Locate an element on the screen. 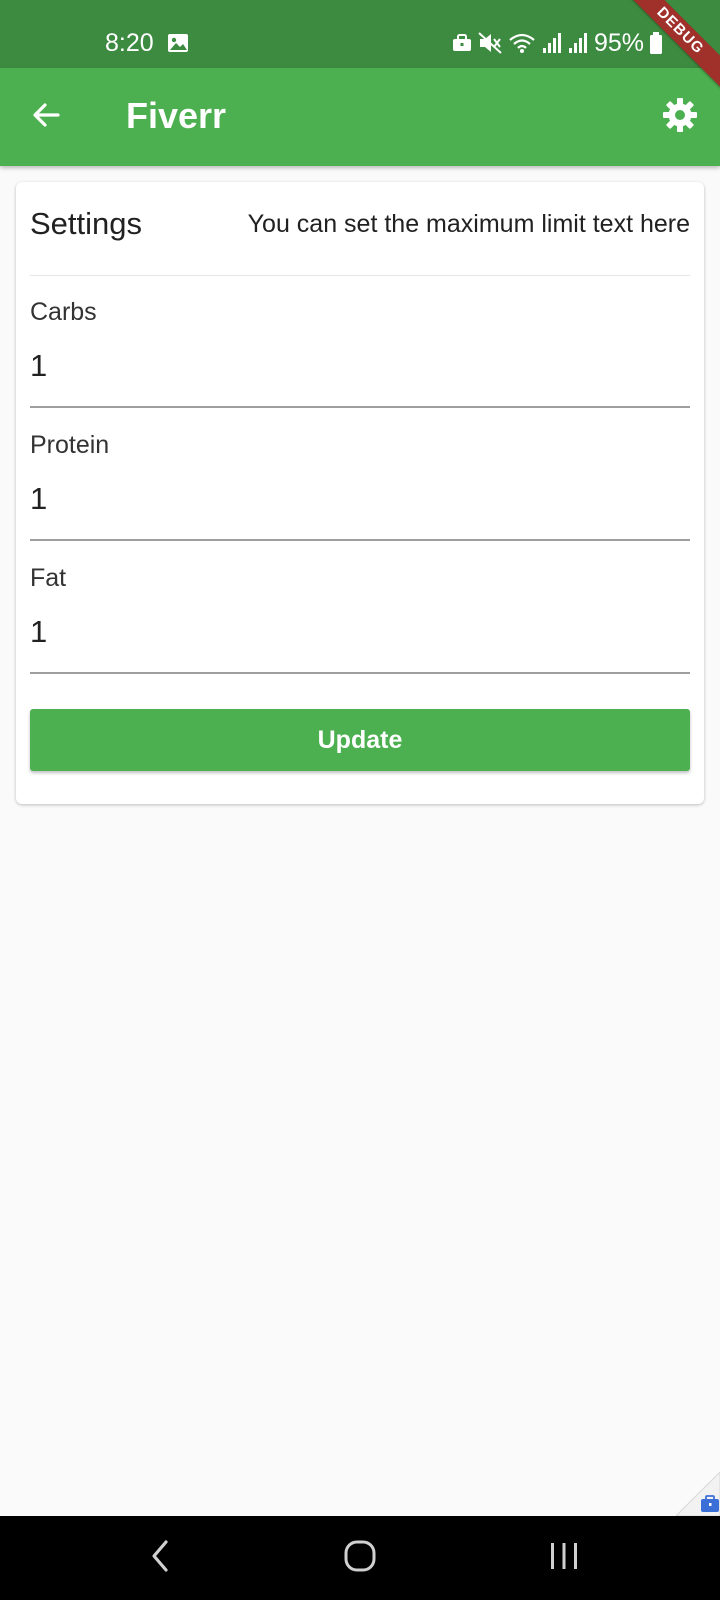 This screenshot has width=720, height=1600. arrow-left-icon is located at coordinates (46, 117).